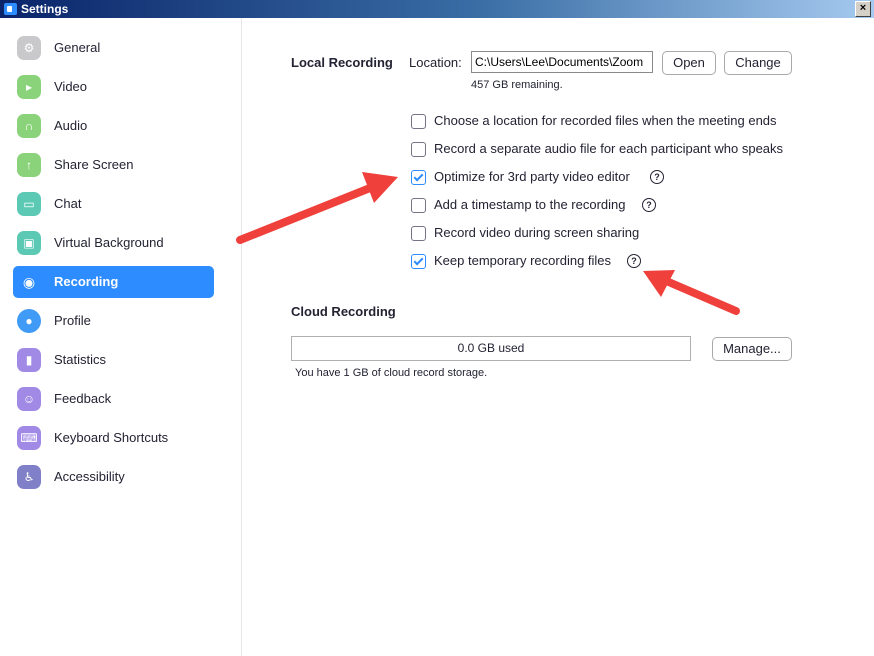  I want to click on sidebar-item-accessibility: ♿ Accessibility, so click(113, 477).